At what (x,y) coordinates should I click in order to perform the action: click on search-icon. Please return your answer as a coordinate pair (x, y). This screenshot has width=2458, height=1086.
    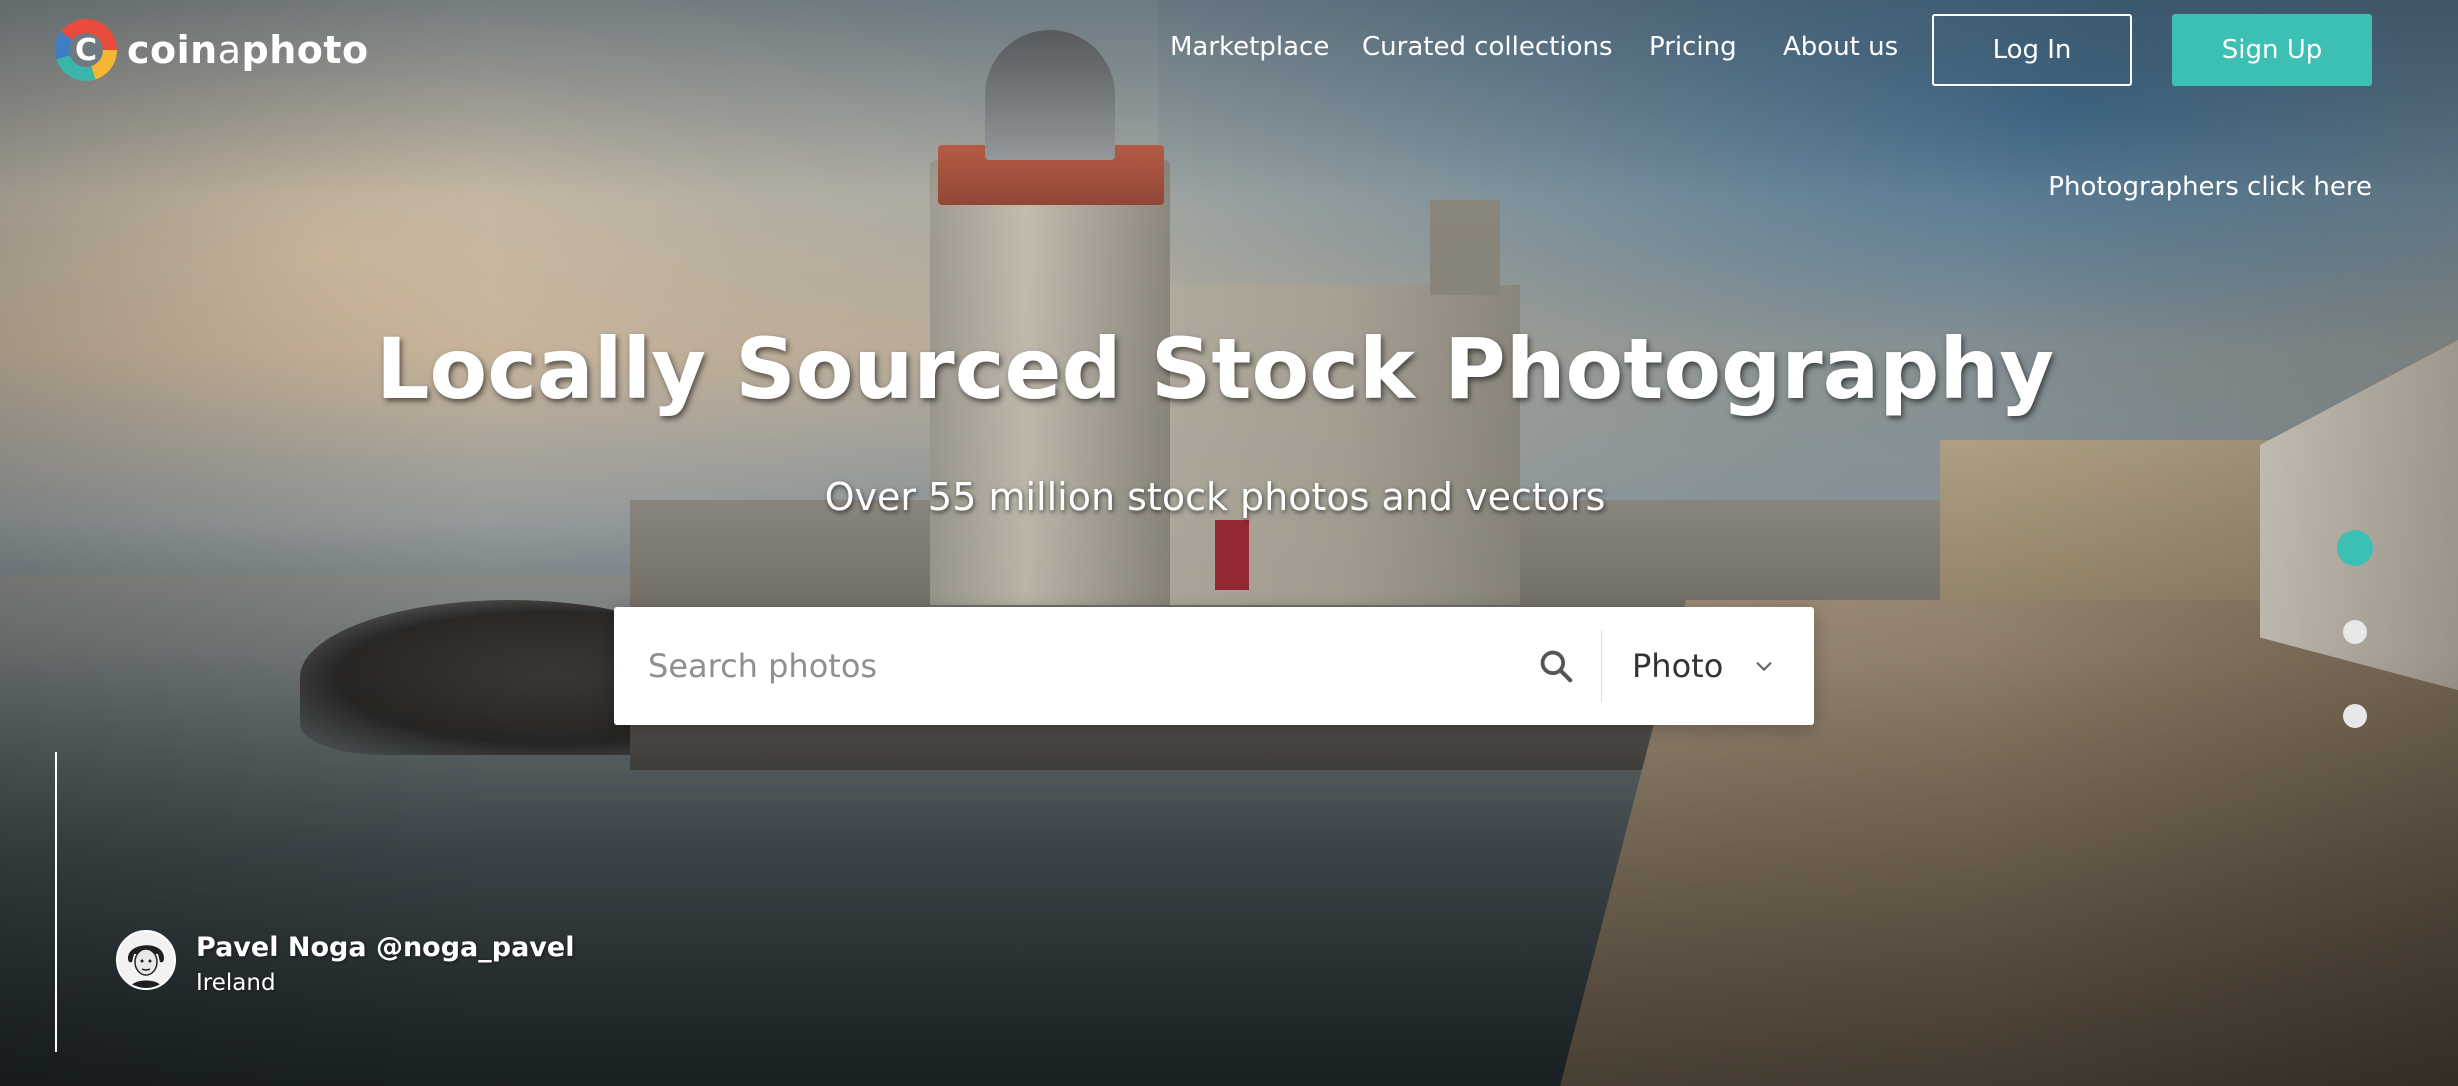
    Looking at the image, I should click on (1556, 666).